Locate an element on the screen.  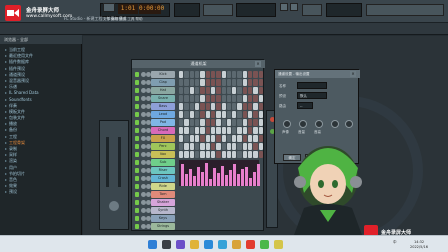
close-icon: × is located at coordinates (353, 74).